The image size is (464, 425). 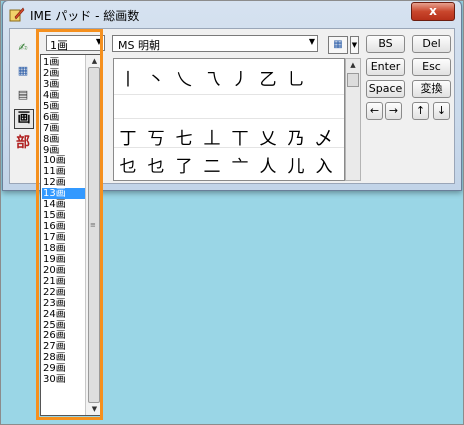 I want to click on character-grid: 丨丶乀乁丿乙乚 丁丂七丄丅乂乃乄 乜乜了二亠人儿入, so click(x=229, y=119).